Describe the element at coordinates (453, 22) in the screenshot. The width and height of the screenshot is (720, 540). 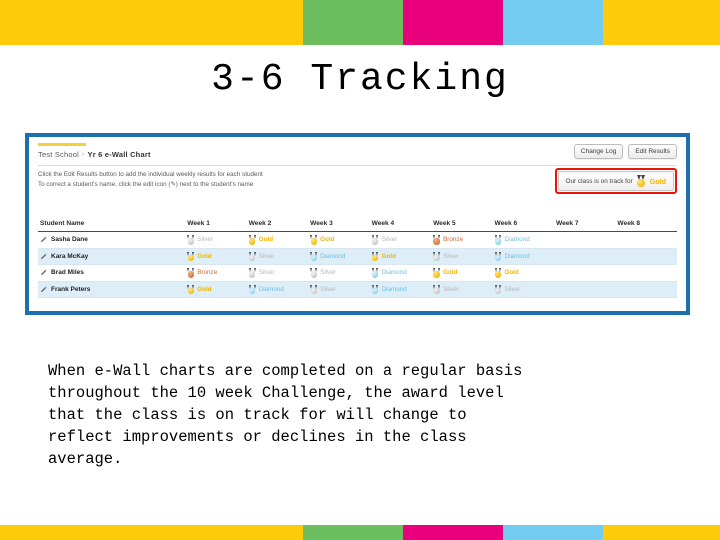
I see `color-segment-pink` at that location.